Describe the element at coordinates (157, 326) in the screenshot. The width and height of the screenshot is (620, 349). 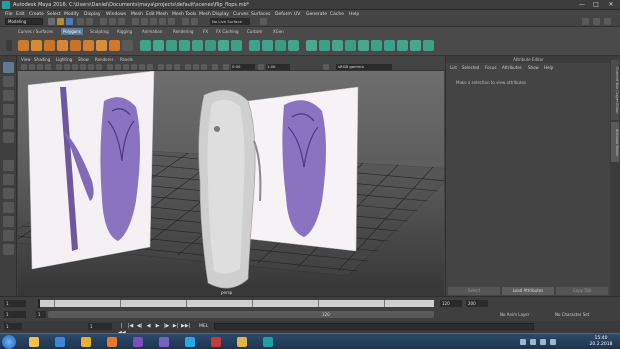
I see `play-forwards-button: ▶` at that location.